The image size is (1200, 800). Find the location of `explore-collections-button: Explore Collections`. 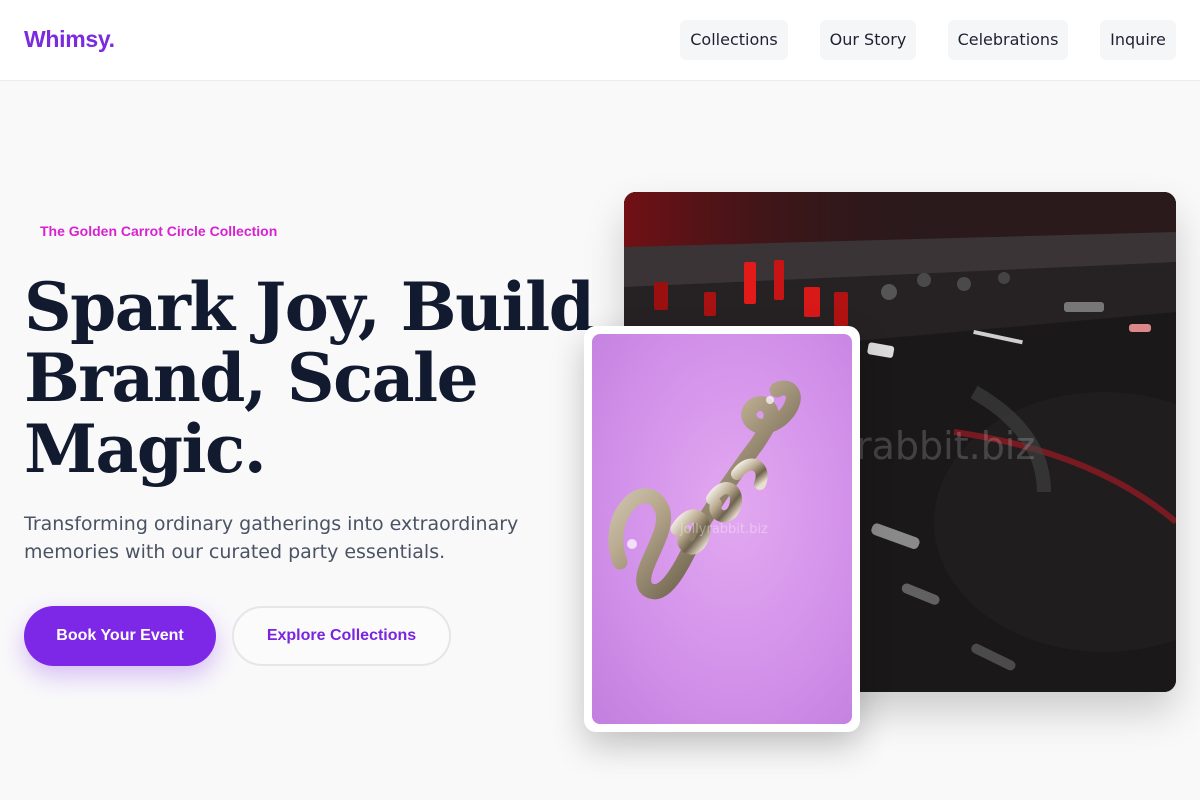

explore-collections-button: Explore Collections is located at coordinates (341, 636).